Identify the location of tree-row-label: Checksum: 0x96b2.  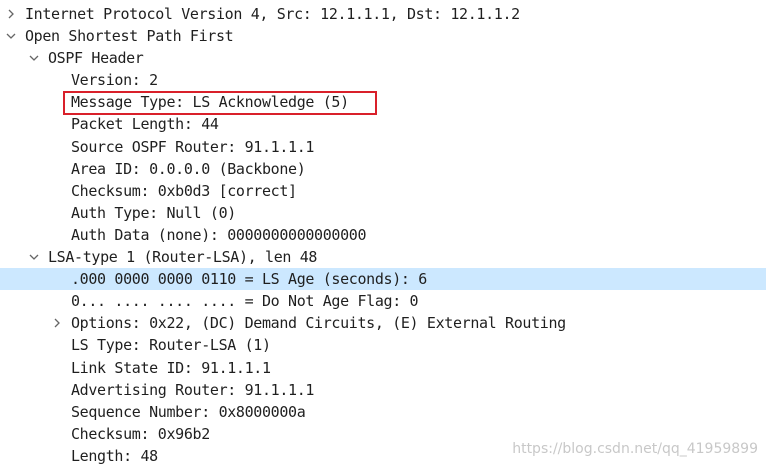
(140, 433).